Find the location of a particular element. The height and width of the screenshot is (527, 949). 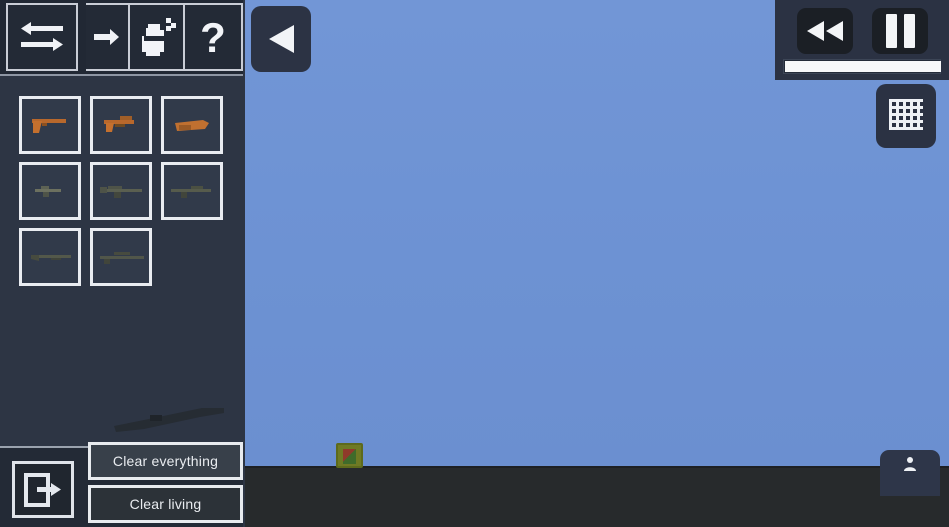

person-icon is located at coordinates (910, 464).